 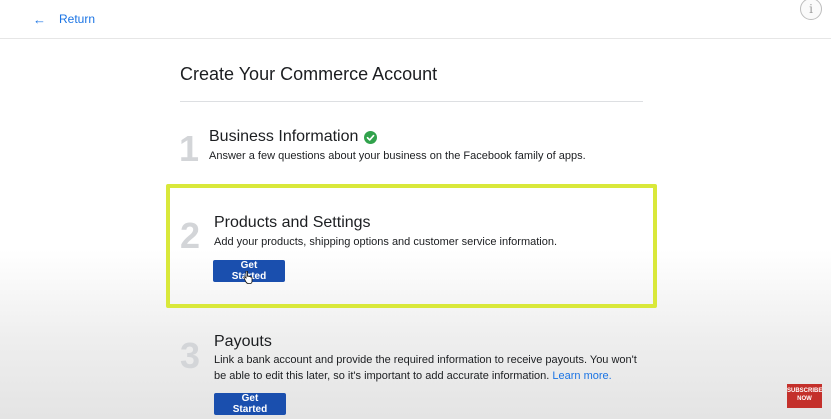 I want to click on arrow-left-icon: ←, so click(x=39, y=19).